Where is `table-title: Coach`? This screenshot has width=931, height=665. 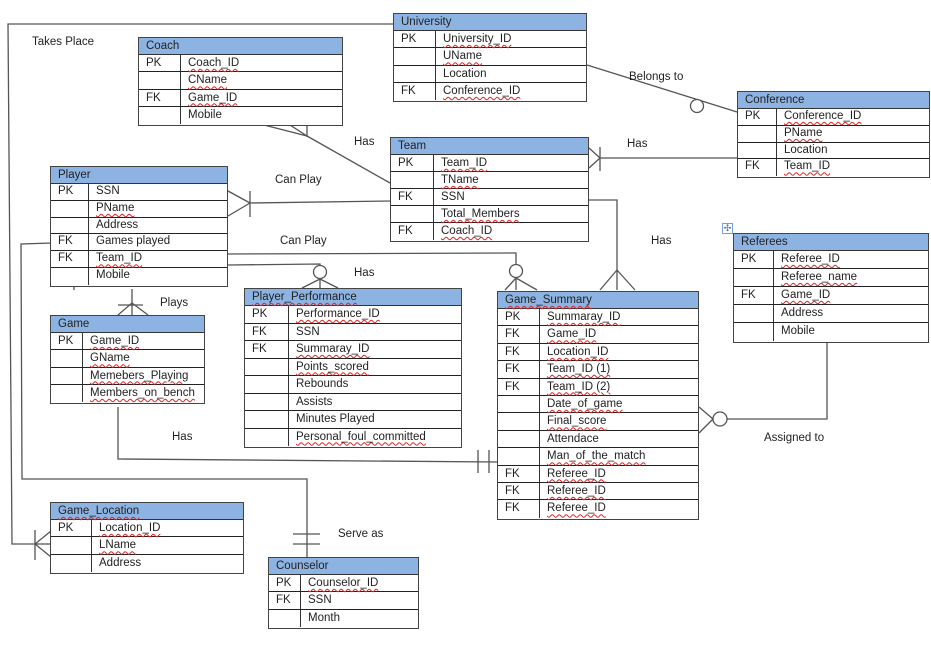
table-title: Coach is located at coordinates (240, 46).